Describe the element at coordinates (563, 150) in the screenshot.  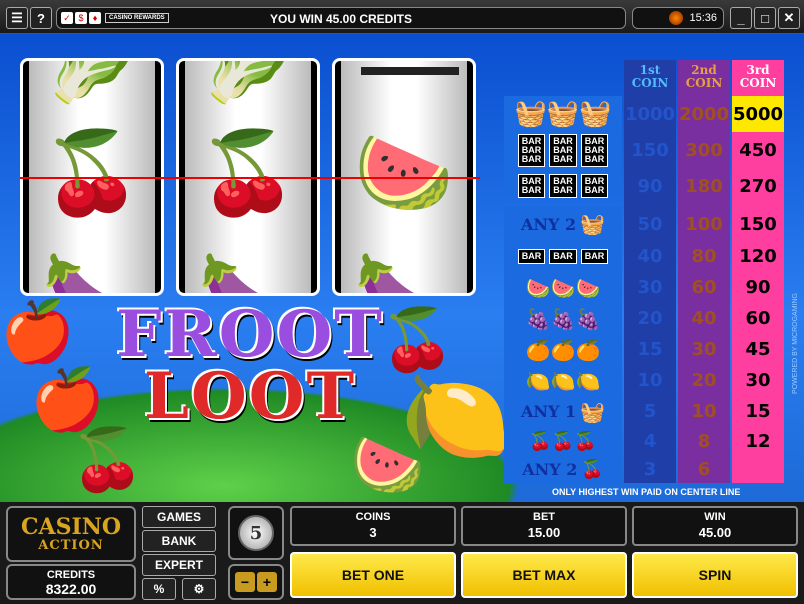
I see `triple-bar-icon: BAR BAR BAR BAR BAR BAR BAR BAR BAR` at that location.